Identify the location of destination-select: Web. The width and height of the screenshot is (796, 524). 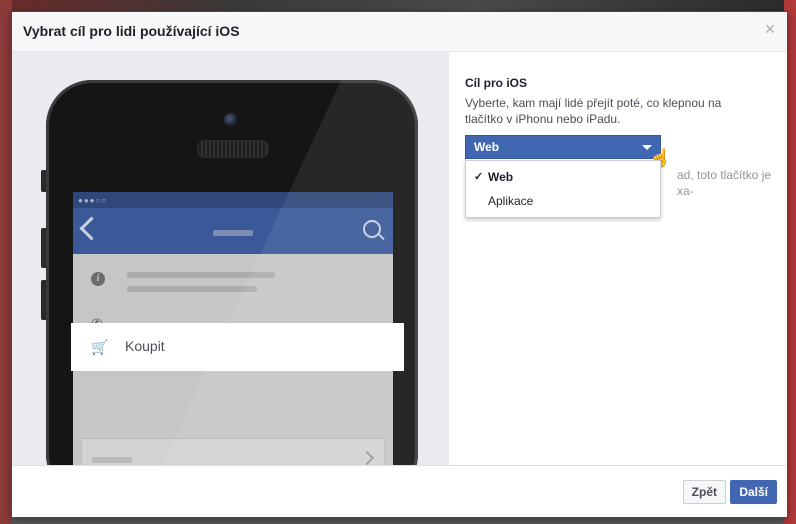
(563, 147).